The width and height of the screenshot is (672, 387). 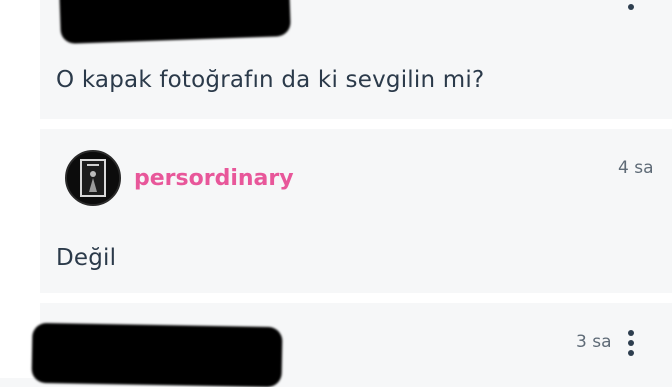 I want to click on comment-username: persordinary, so click(x=214, y=178).